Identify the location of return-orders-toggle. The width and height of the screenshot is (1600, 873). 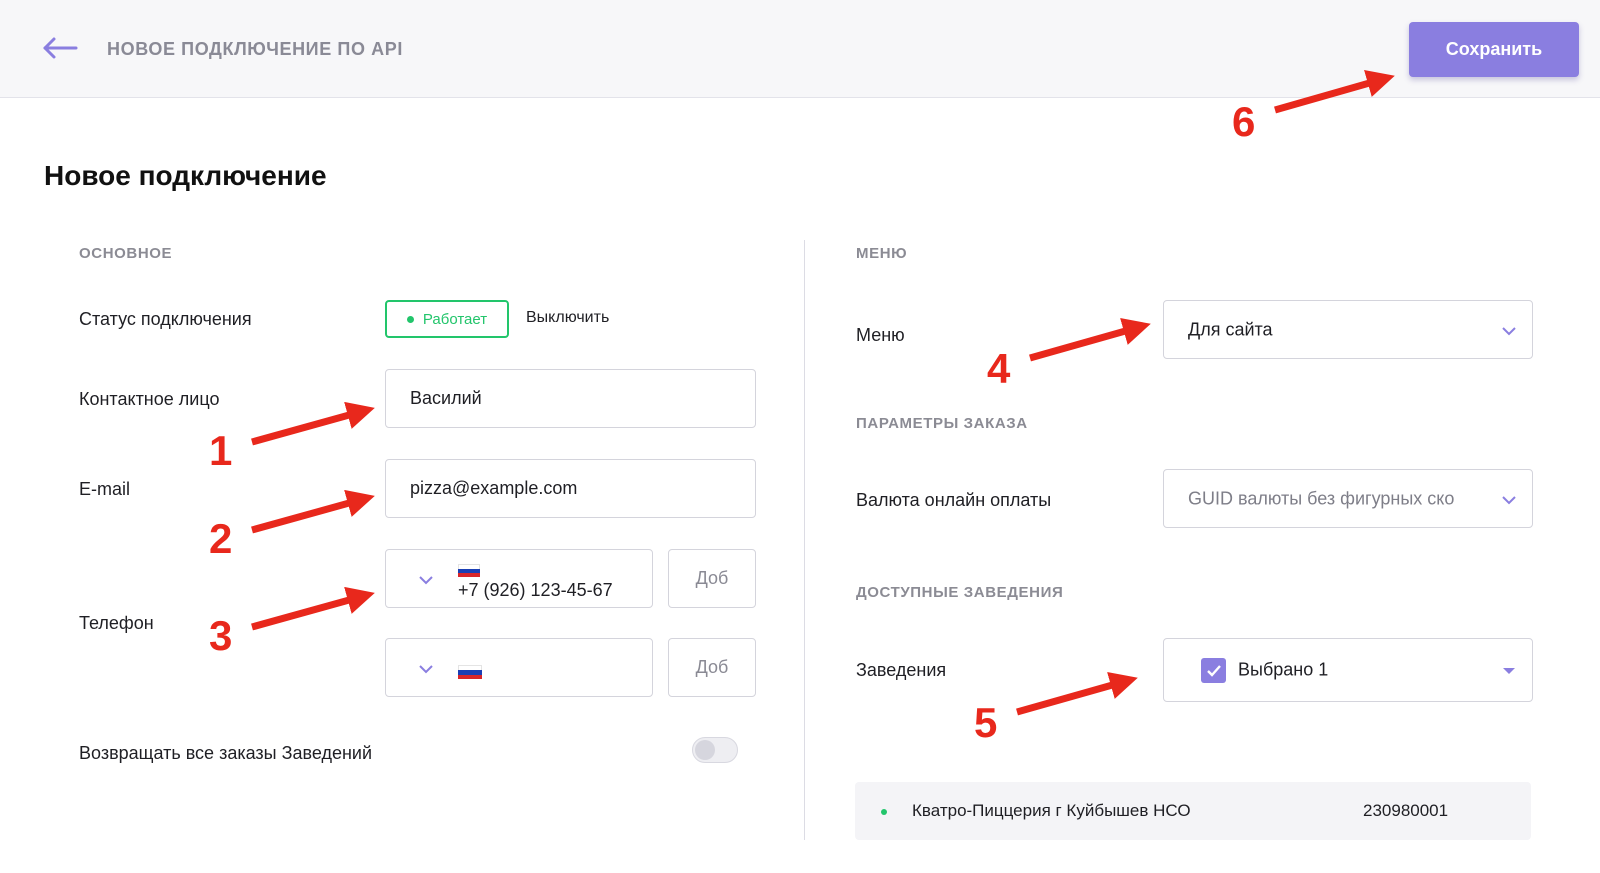
(715, 750).